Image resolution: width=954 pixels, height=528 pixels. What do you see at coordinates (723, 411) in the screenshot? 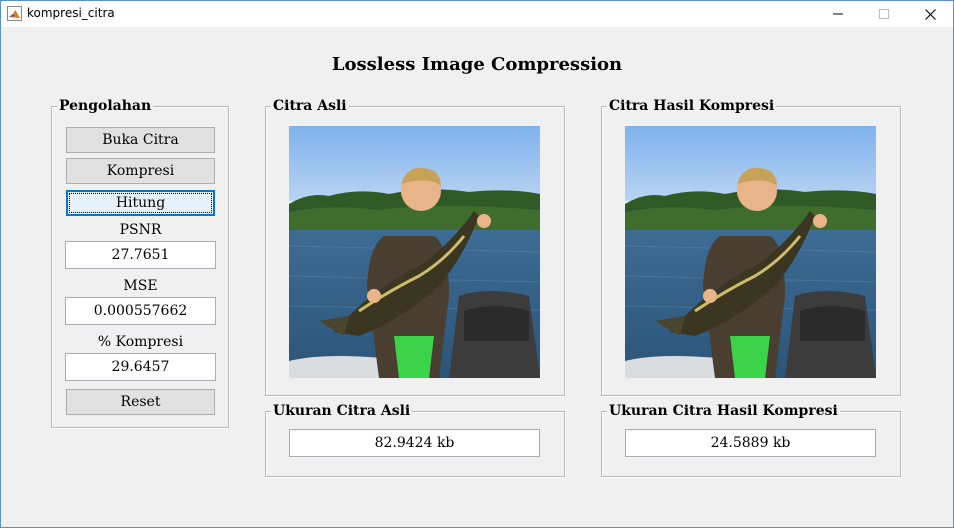
I see `ukuran-hasil-panel-title: Ukuran Citra Hasil Kompresi` at bounding box center [723, 411].